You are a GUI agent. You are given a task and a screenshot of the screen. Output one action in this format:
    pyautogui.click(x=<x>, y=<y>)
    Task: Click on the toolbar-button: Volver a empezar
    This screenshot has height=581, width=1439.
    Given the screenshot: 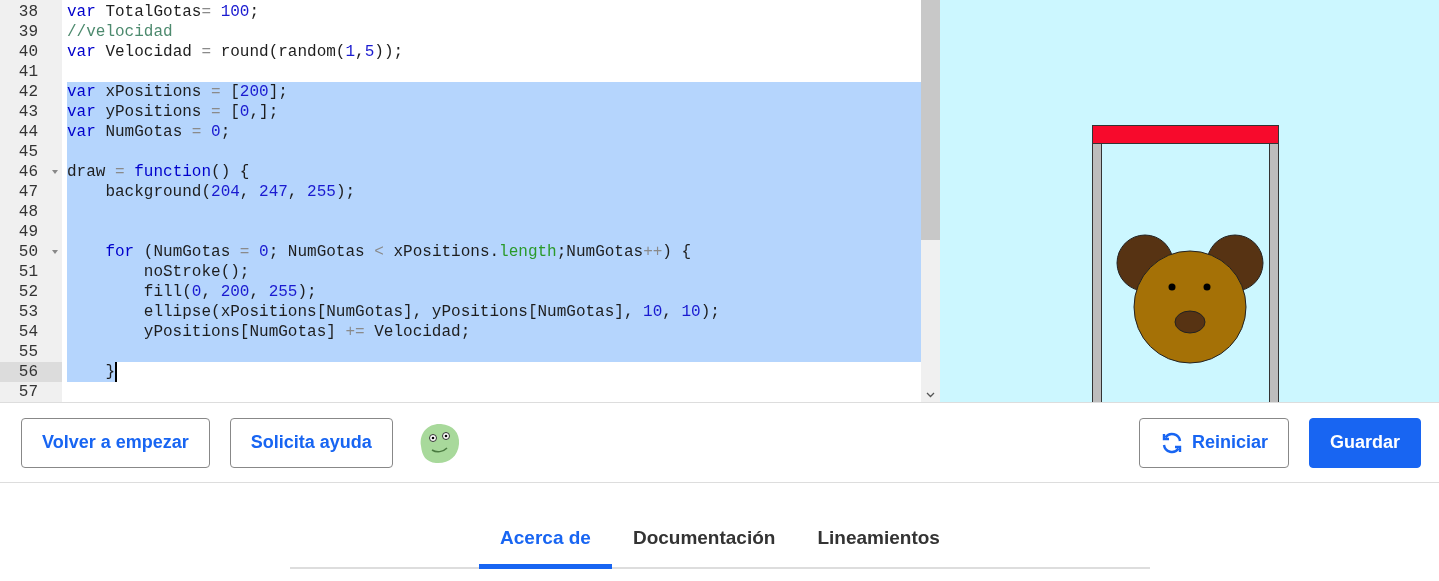 What is the action you would take?
    pyautogui.click(x=115, y=442)
    